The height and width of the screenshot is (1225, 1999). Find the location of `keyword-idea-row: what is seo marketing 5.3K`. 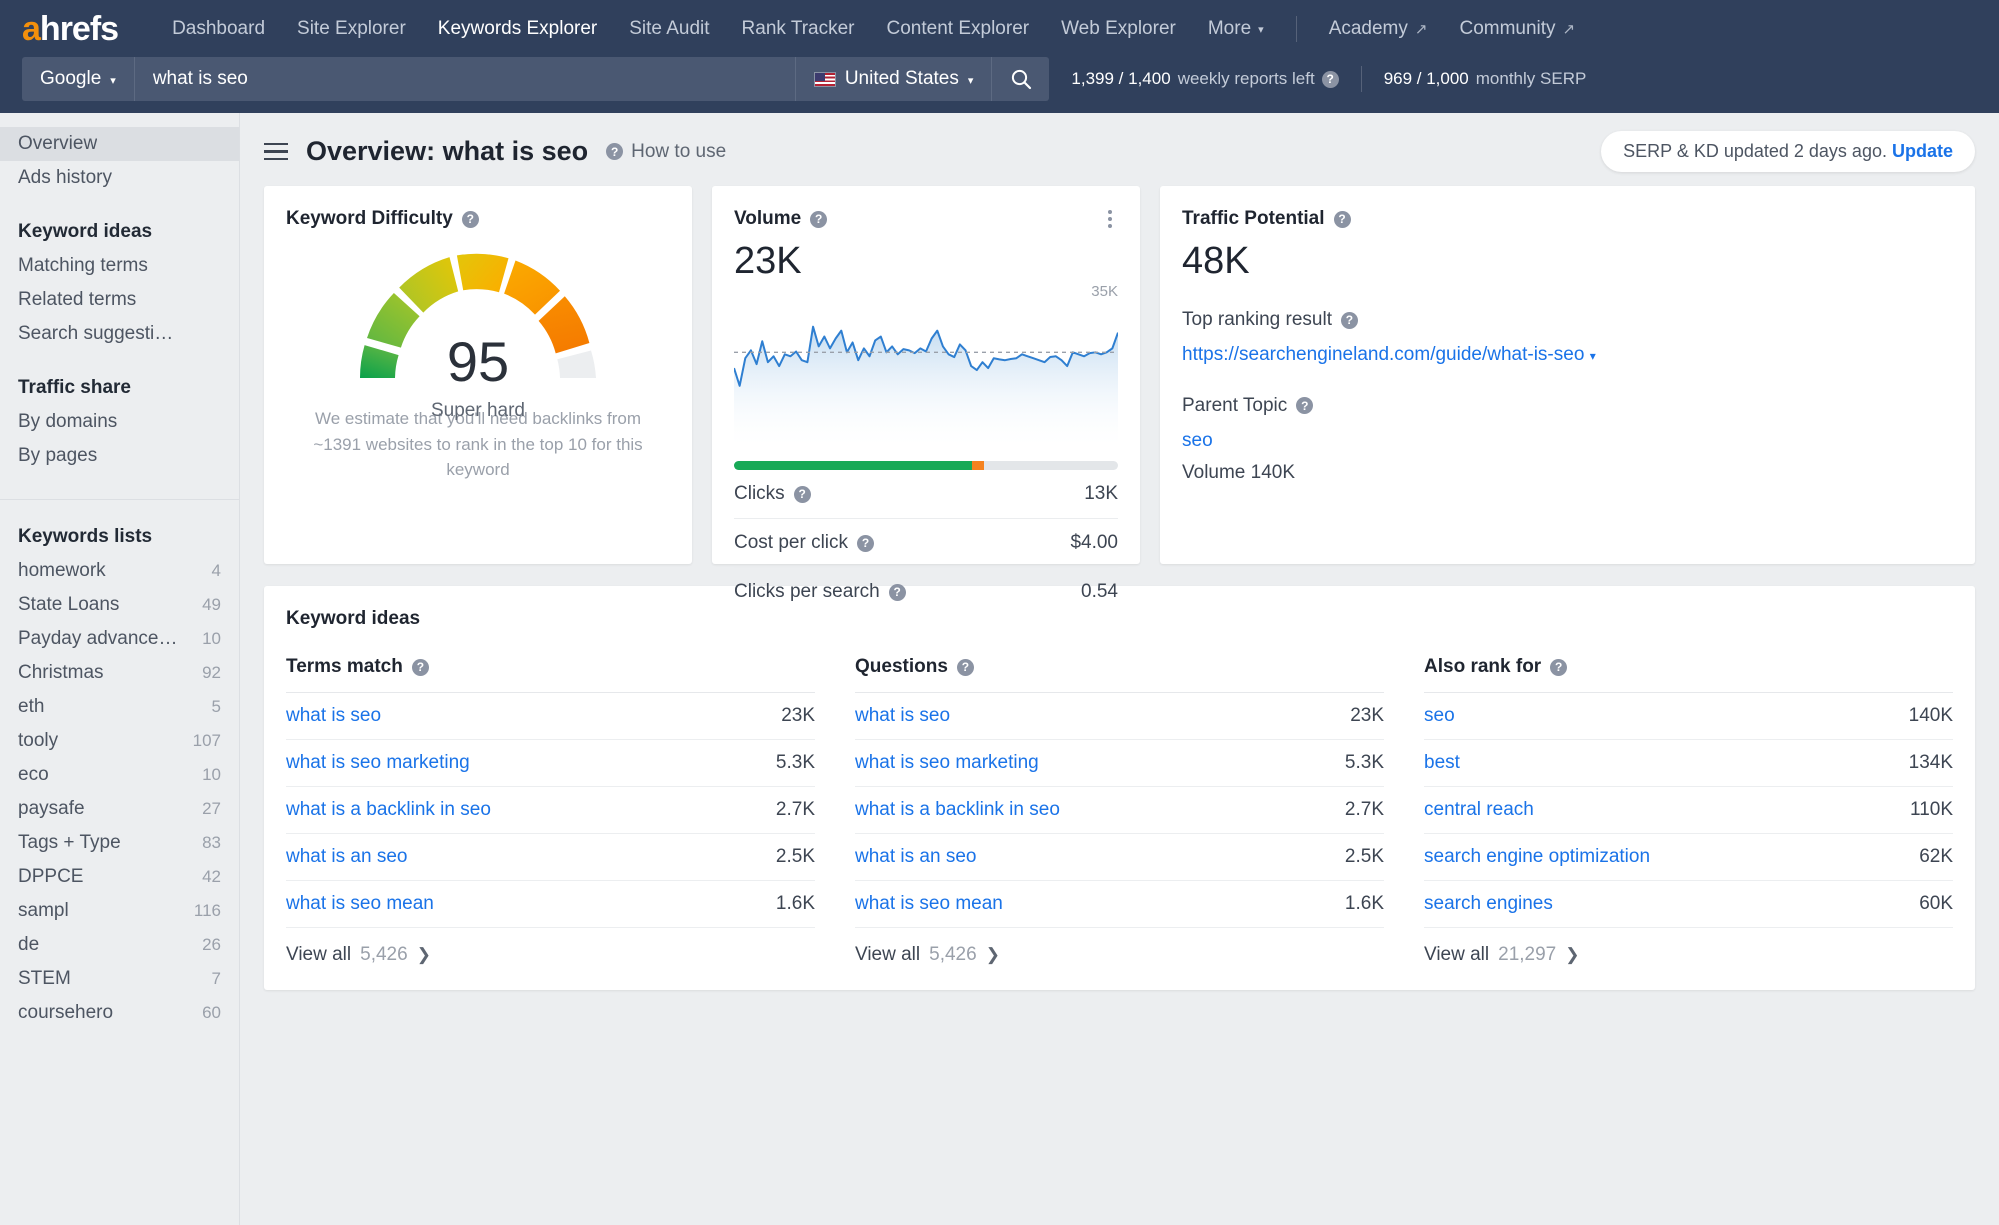

keyword-idea-row: what is seo marketing 5.3K is located at coordinates (1119, 763).